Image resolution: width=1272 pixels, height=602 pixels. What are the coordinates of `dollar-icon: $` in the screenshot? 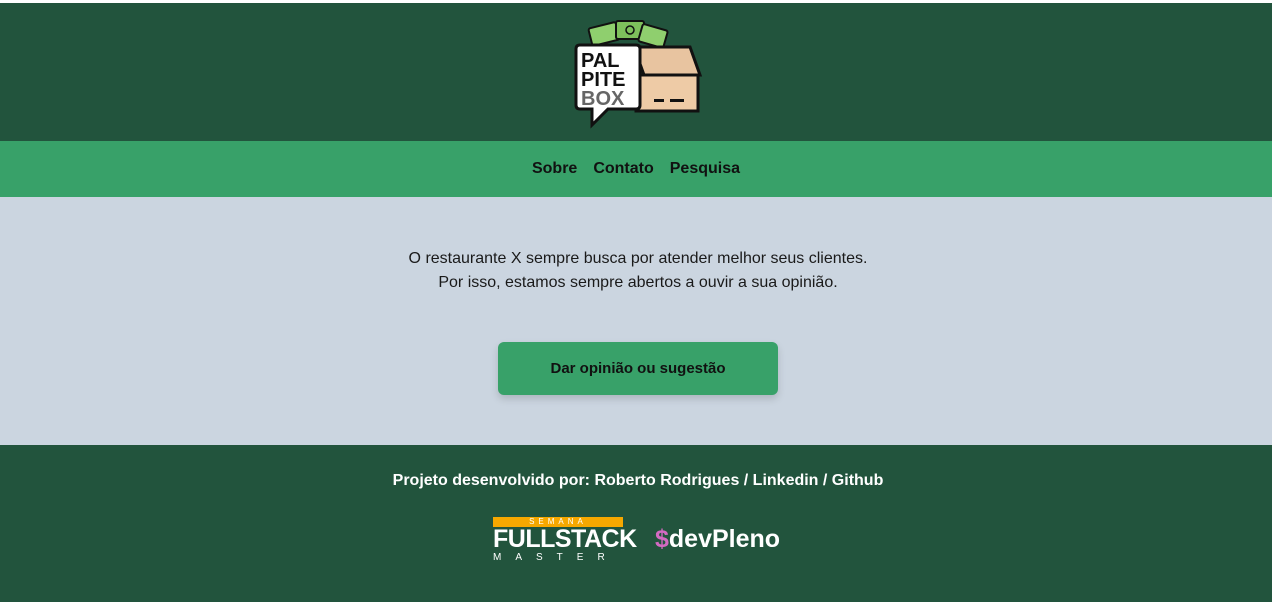 It's located at (662, 539).